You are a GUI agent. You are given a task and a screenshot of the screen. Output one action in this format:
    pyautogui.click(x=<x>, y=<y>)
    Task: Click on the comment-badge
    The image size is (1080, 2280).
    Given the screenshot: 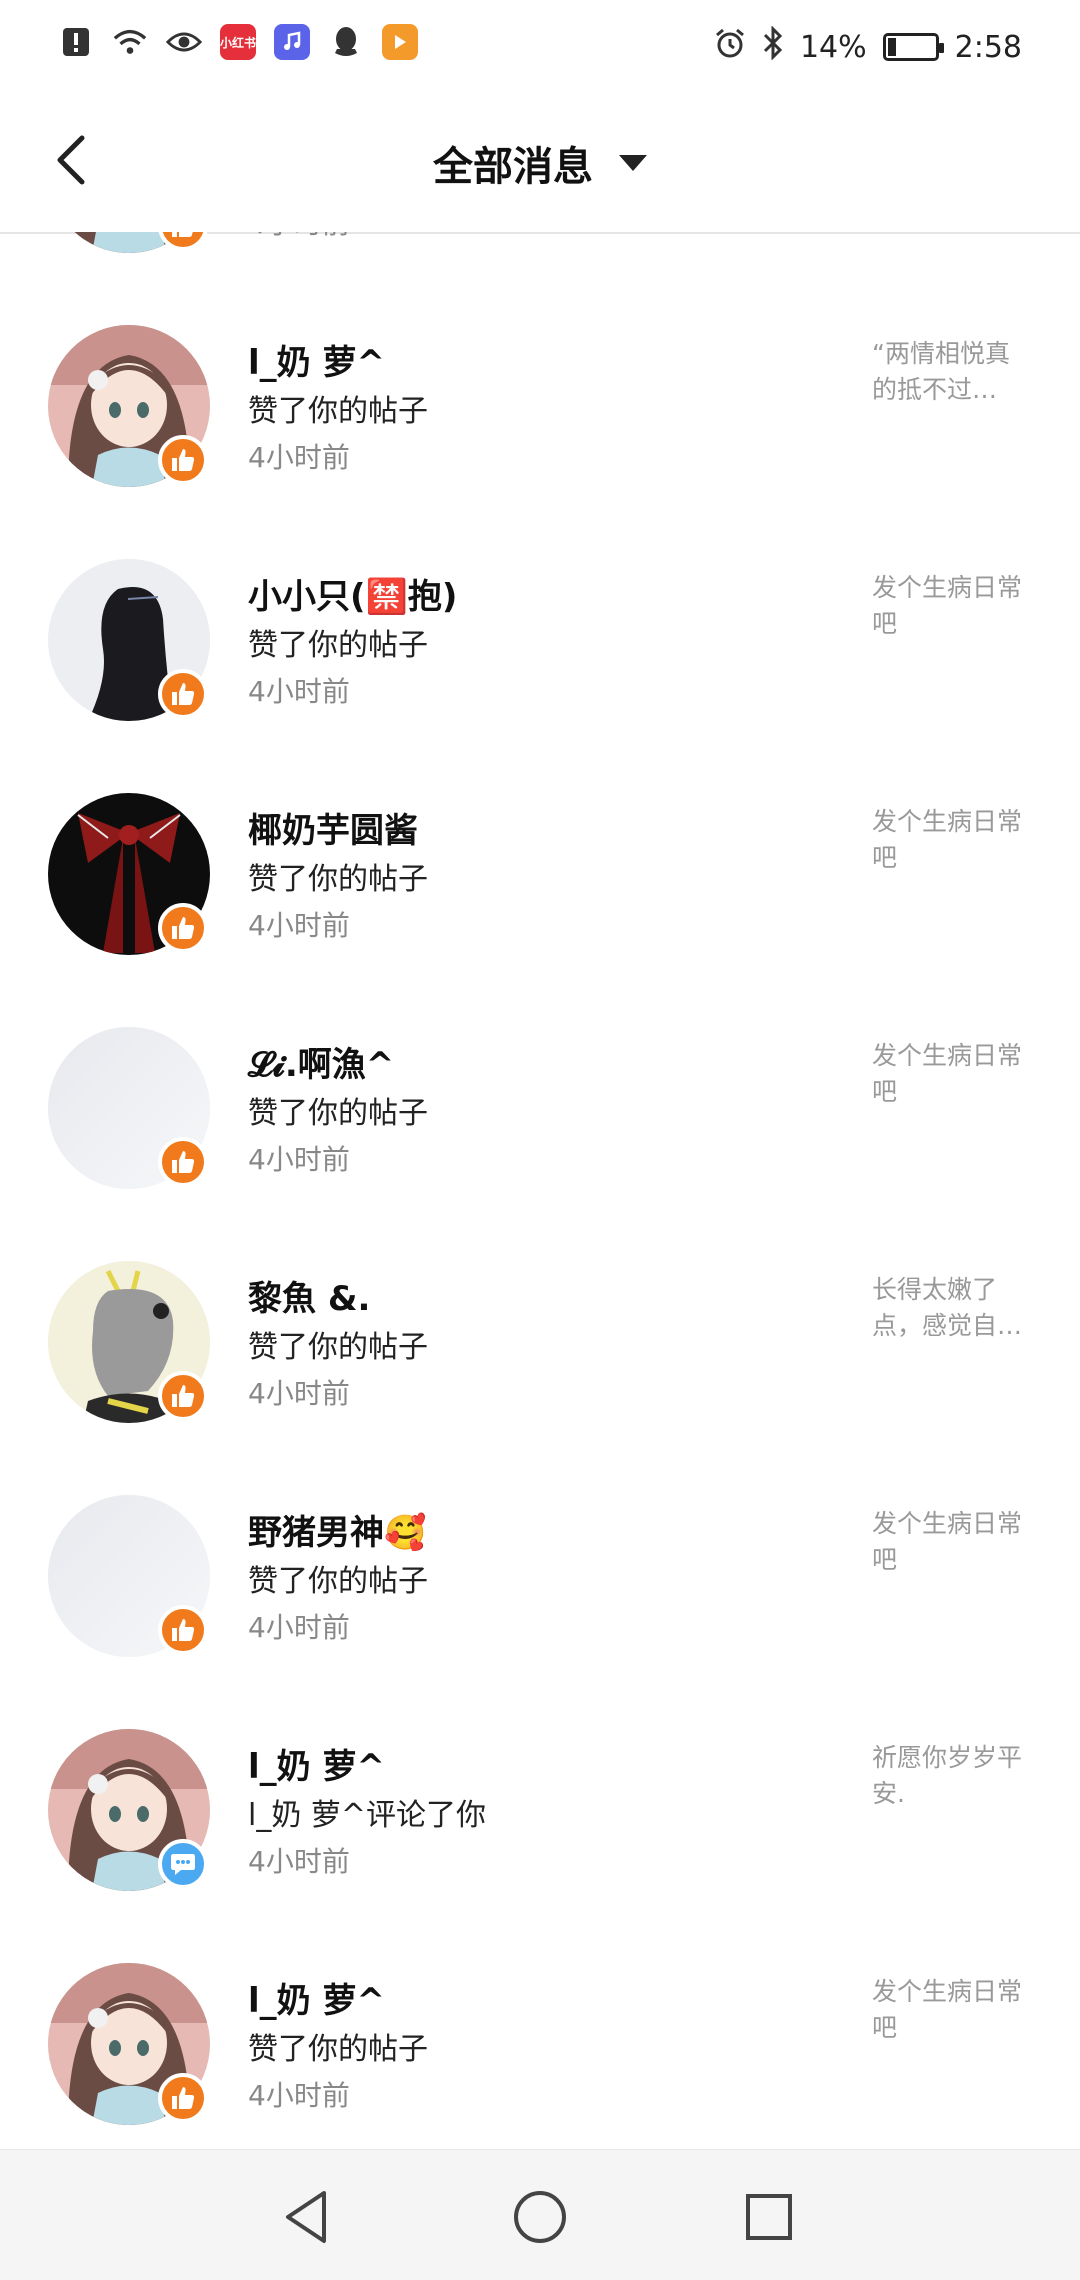 What is the action you would take?
    pyautogui.click(x=183, y=1864)
    